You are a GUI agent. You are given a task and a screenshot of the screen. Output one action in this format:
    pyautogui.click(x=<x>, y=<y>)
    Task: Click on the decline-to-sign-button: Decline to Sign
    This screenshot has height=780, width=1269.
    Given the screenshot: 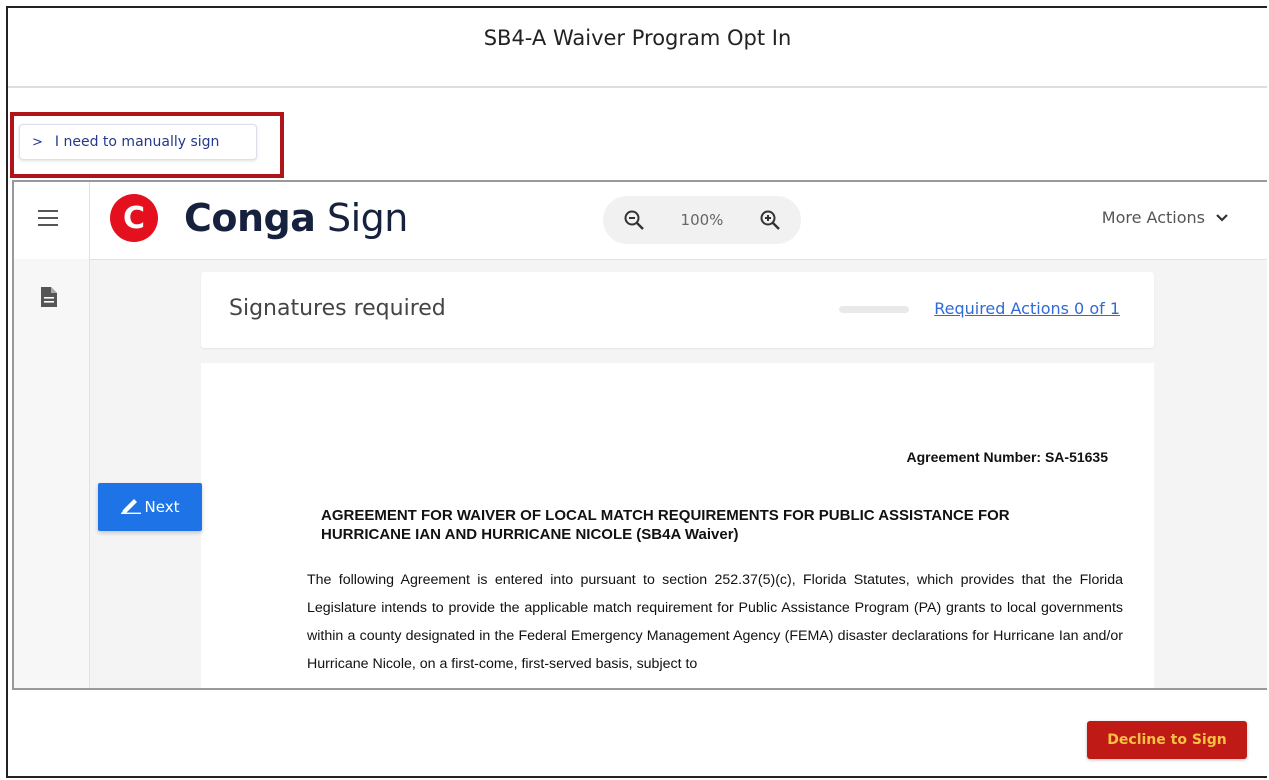 What is the action you would take?
    pyautogui.click(x=1167, y=740)
    